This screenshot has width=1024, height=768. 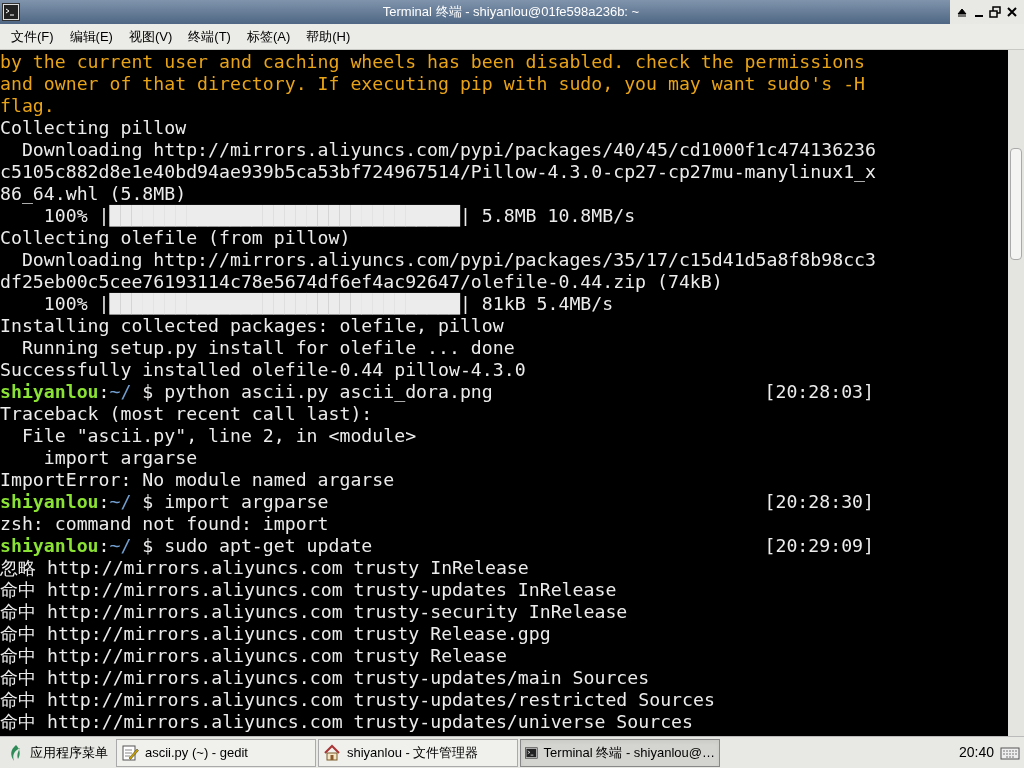 I want to click on menu-item: 文件(F), so click(x=32, y=36).